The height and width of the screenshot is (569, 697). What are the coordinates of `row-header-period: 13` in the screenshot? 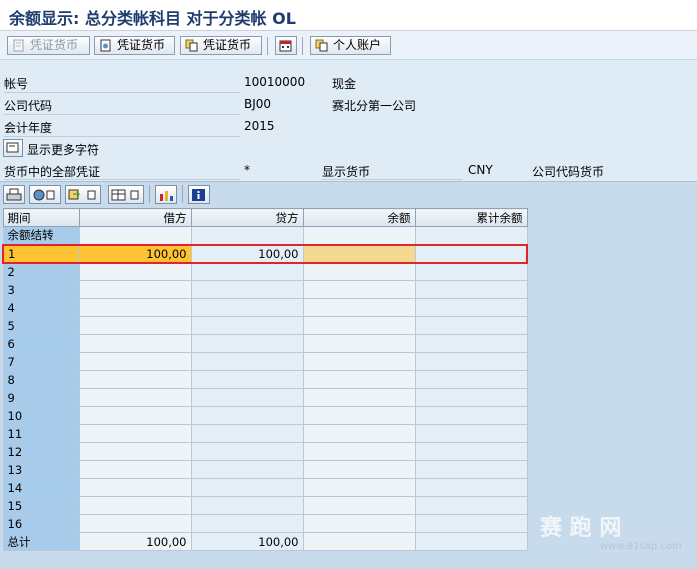 It's located at (41, 469).